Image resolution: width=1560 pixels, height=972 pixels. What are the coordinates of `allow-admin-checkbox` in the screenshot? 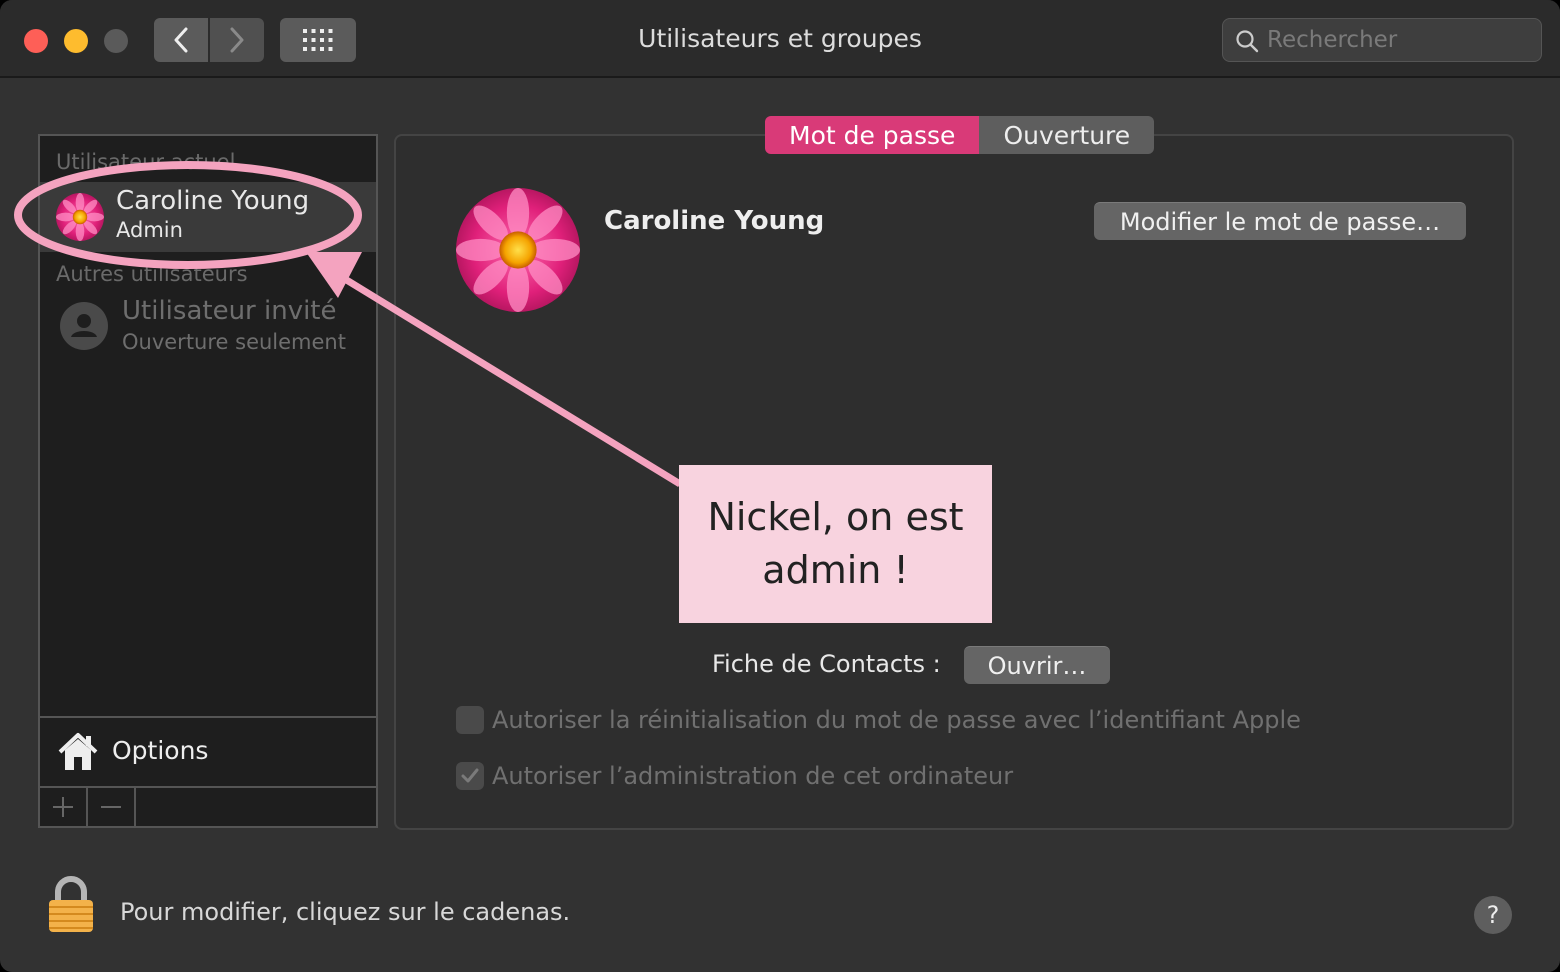 It's located at (470, 776).